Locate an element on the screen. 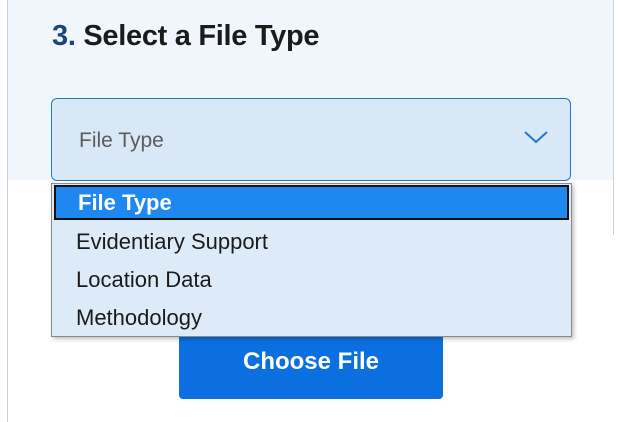  section-title: 3. Select a File Type is located at coordinates (186, 36).